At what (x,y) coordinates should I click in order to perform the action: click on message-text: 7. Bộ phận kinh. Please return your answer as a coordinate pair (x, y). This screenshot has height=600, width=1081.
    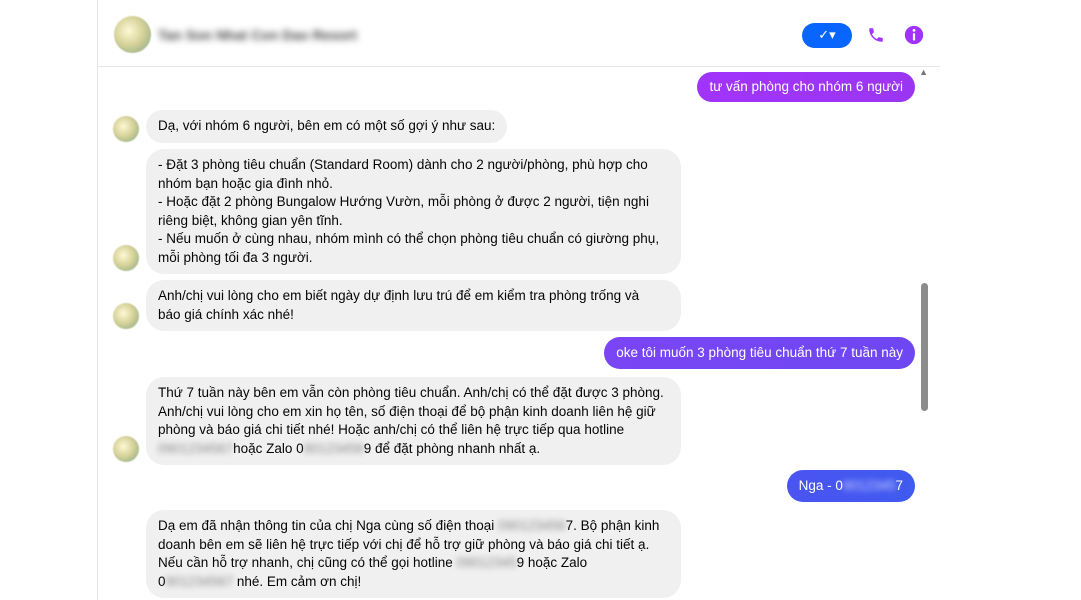
    Looking at the image, I should click on (612, 525).